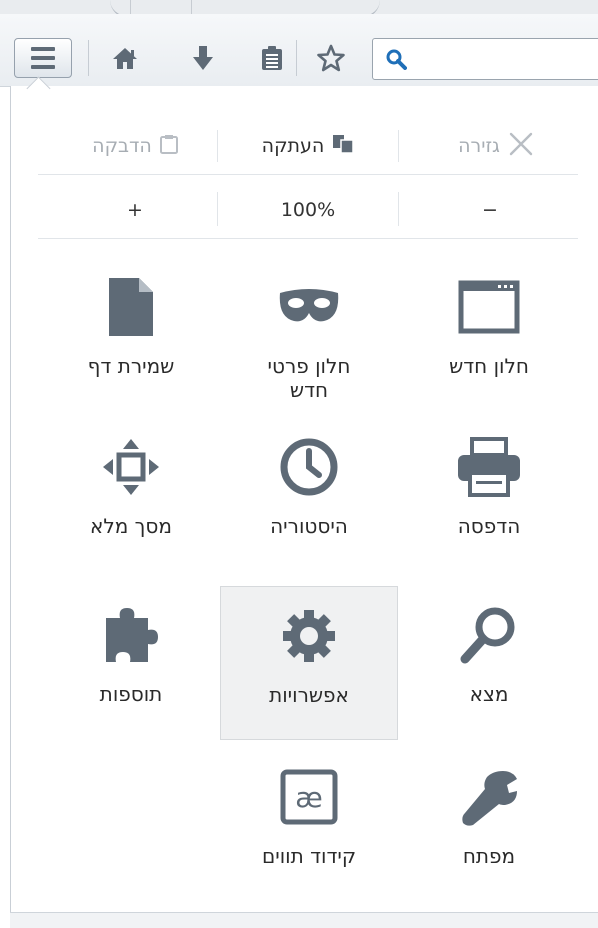 The height and width of the screenshot is (928, 598). Describe the element at coordinates (203, 58) in the screenshot. I see `download-icon` at that location.